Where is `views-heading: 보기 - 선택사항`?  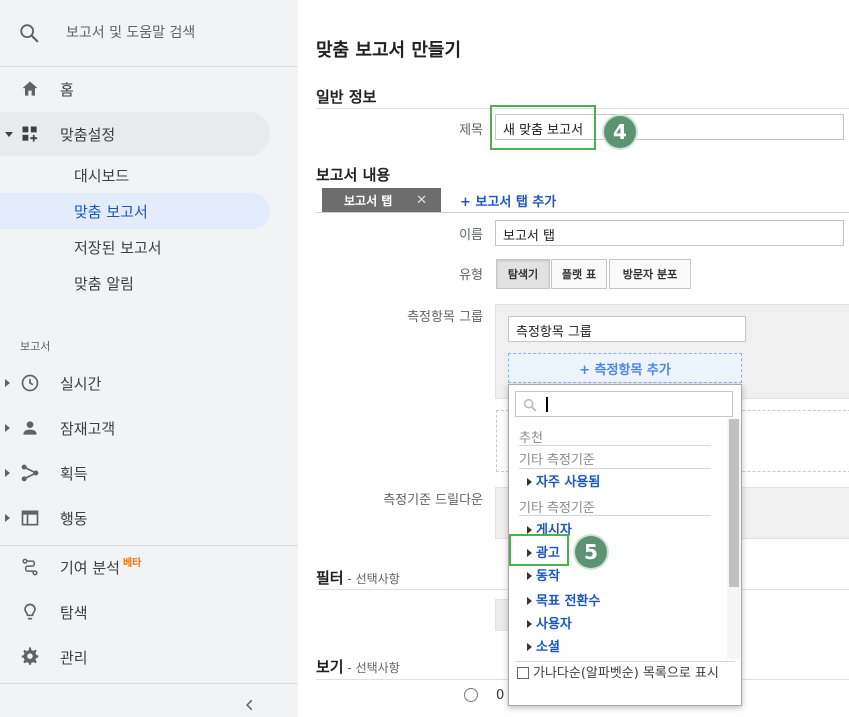 views-heading: 보기 - 선택사항 is located at coordinates (358, 666).